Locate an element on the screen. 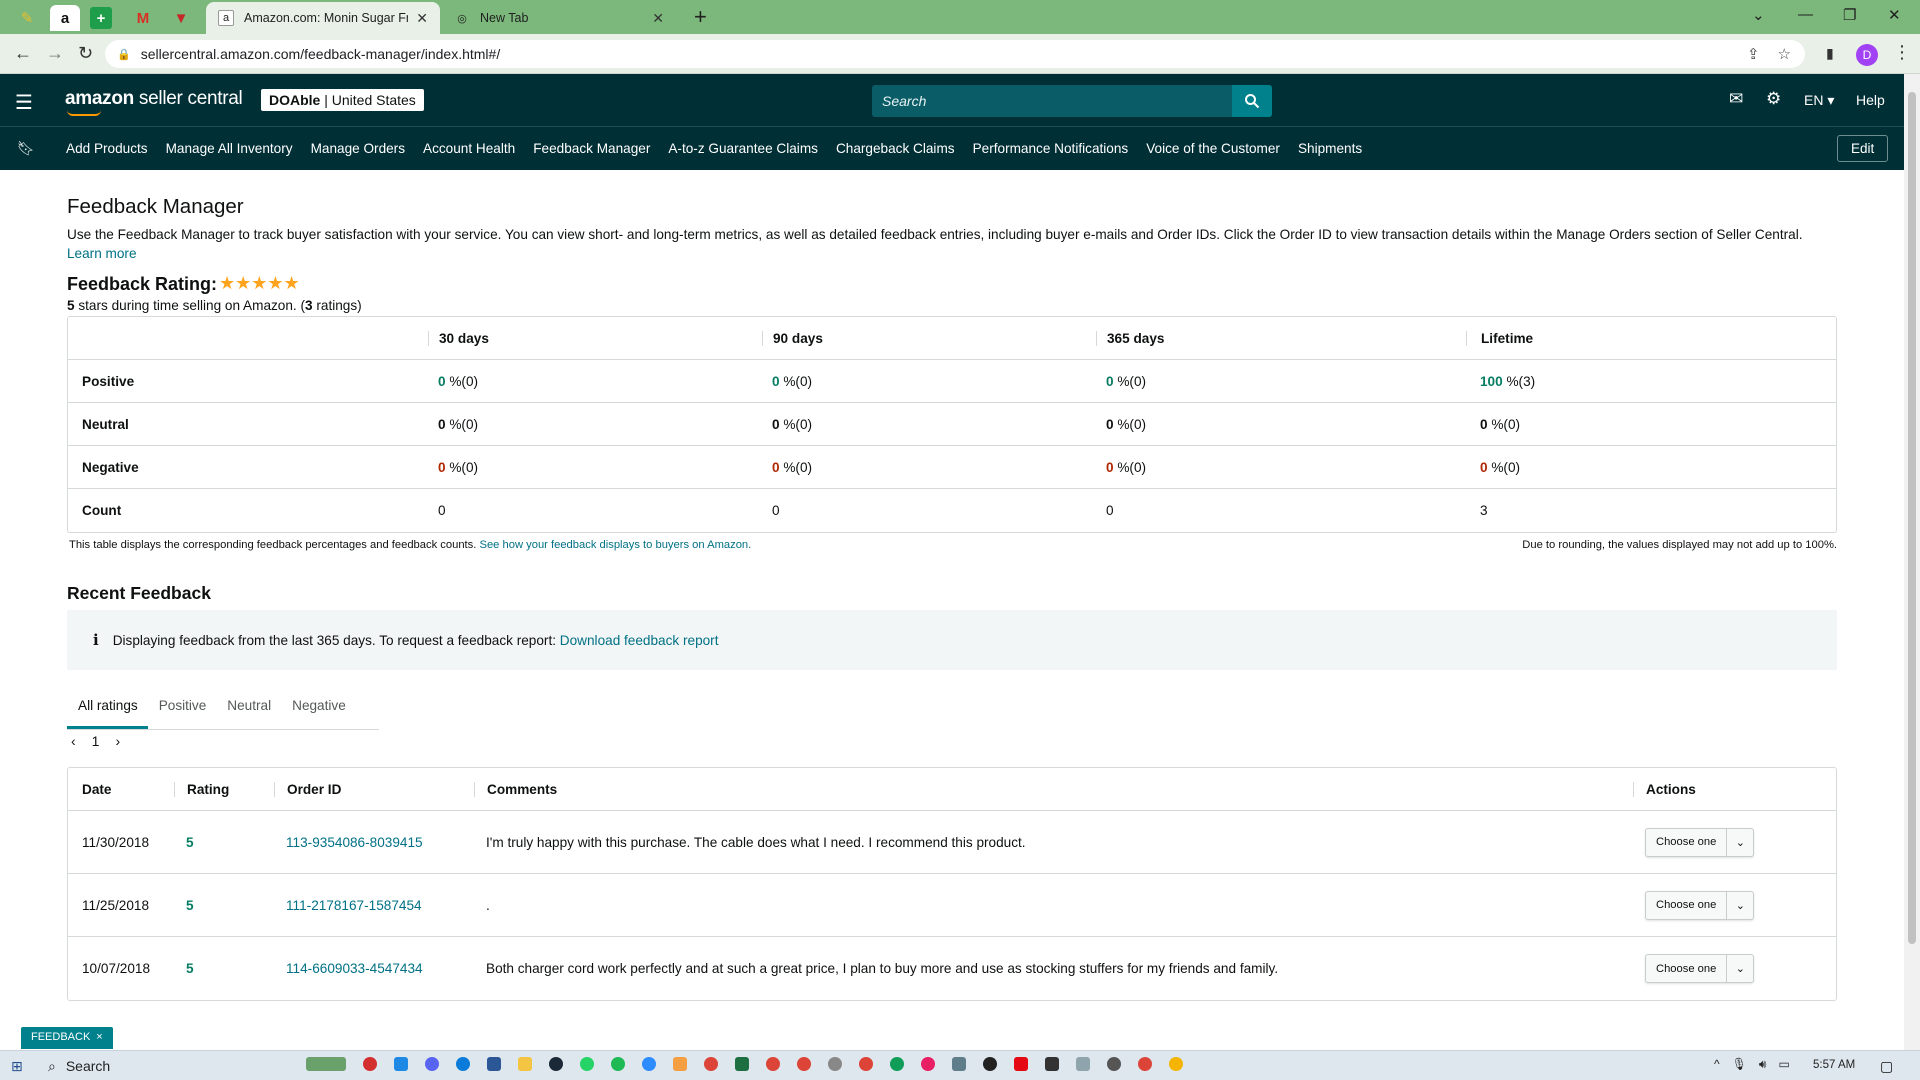  close-icon: × is located at coordinates (99, 1038).